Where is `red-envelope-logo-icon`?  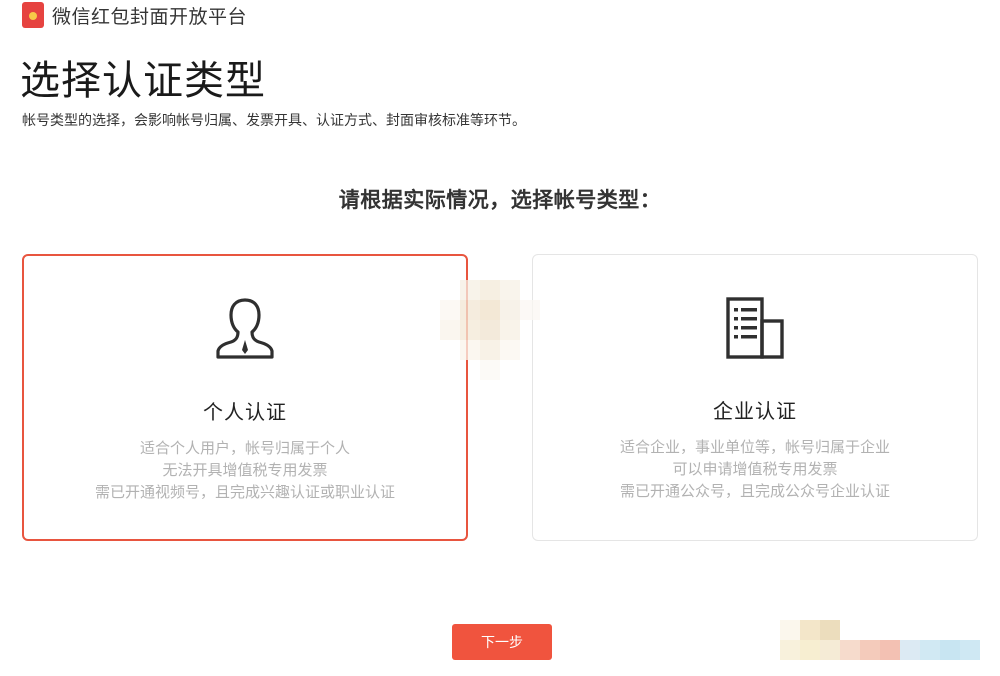
red-envelope-logo-icon is located at coordinates (33, 15).